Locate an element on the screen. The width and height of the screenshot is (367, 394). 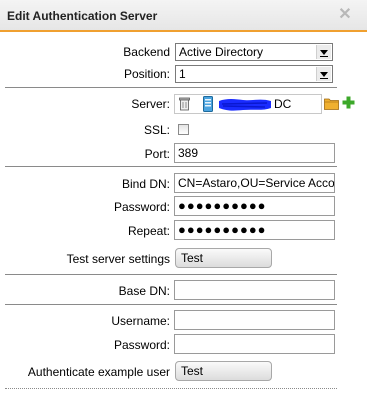
server-name-suffix: DC is located at coordinates (283, 104).